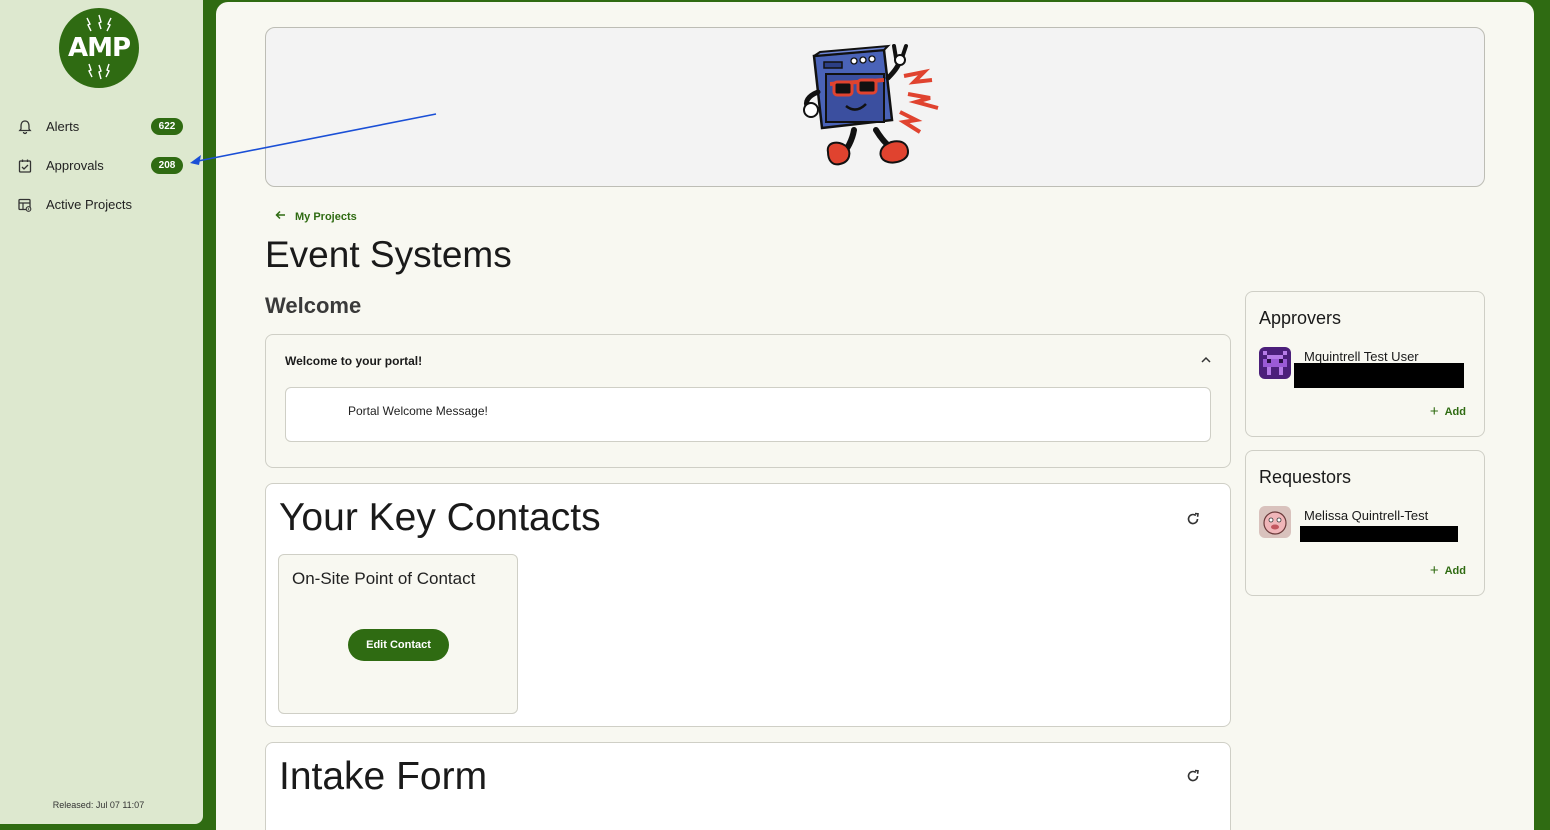 Image resolution: width=1550 pixels, height=830 pixels. I want to click on sidebar-item-alerts: Alerts 622, so click(101, 126).